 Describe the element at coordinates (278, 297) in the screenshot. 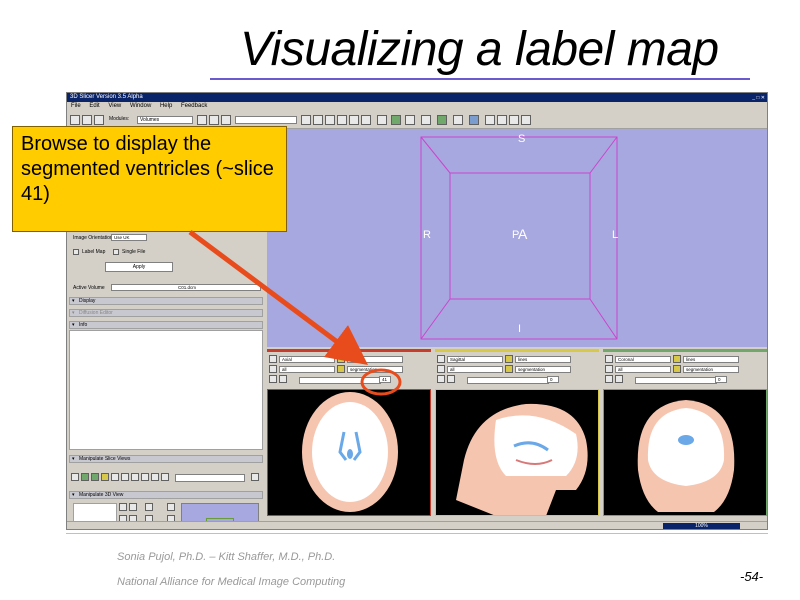

I see `pointer-arrow` at that location.